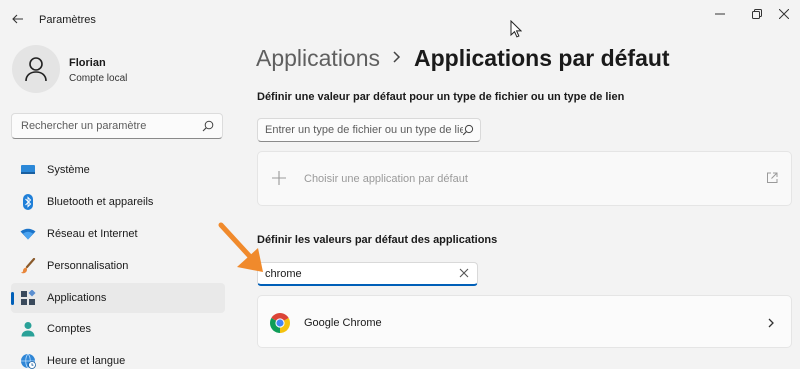  I want to click on app-result-label: Google Chrome, so click(343, 323).